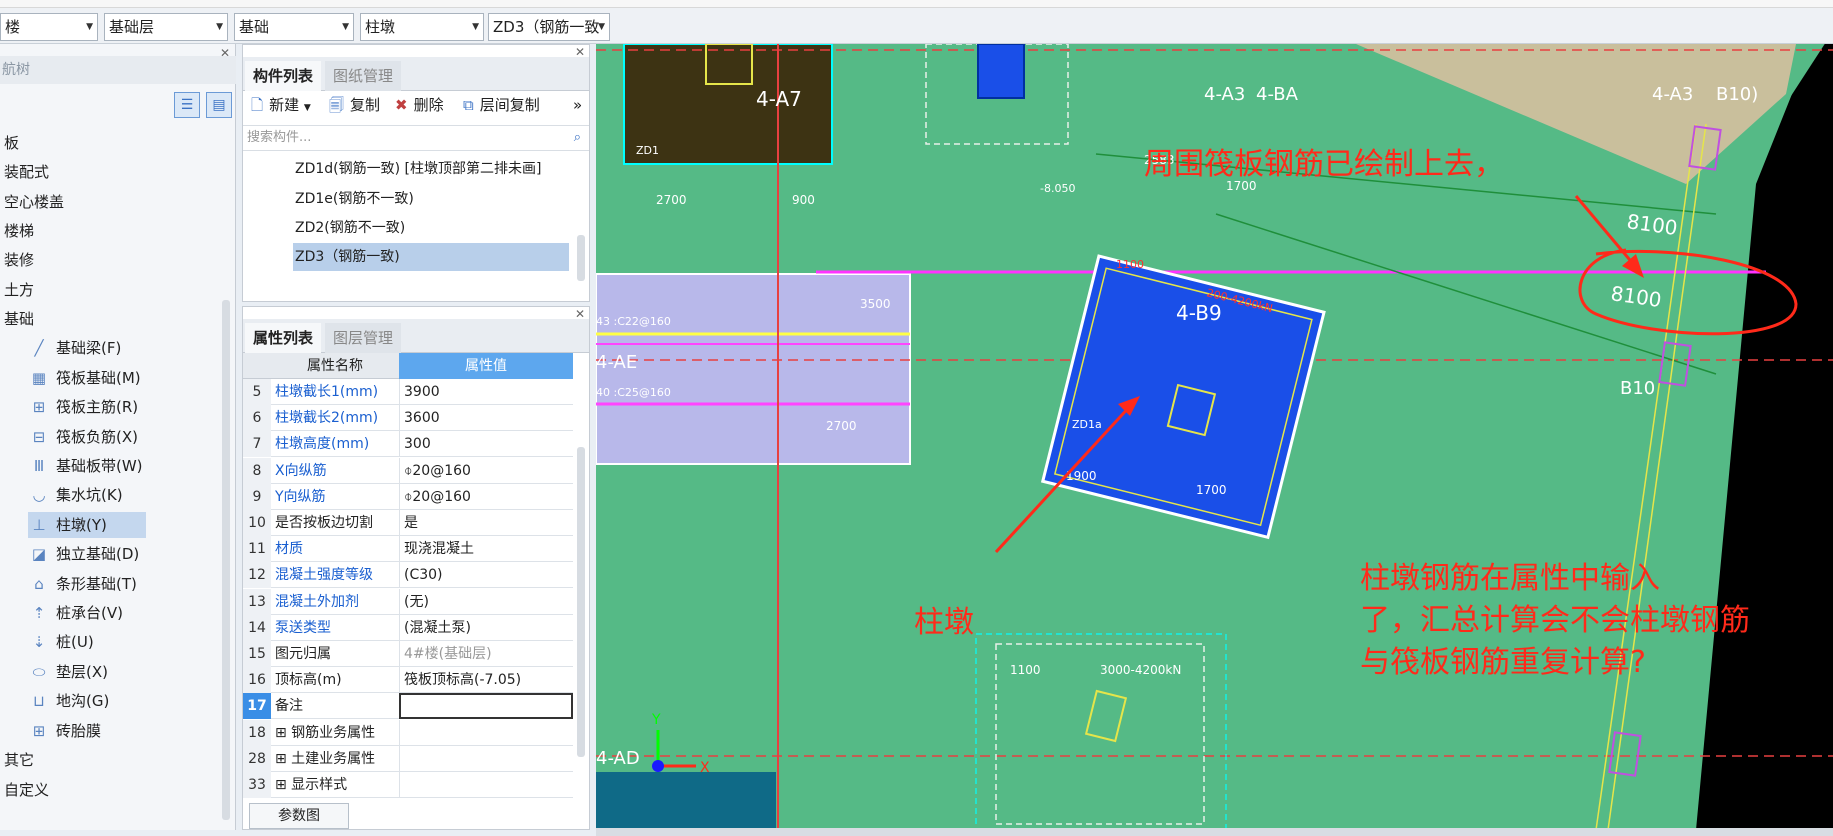 This screenshot has width=1833, height=836. Describe the element at coordinates (486, 392) in the screenshot. I see `property-value: 3900` at that location.